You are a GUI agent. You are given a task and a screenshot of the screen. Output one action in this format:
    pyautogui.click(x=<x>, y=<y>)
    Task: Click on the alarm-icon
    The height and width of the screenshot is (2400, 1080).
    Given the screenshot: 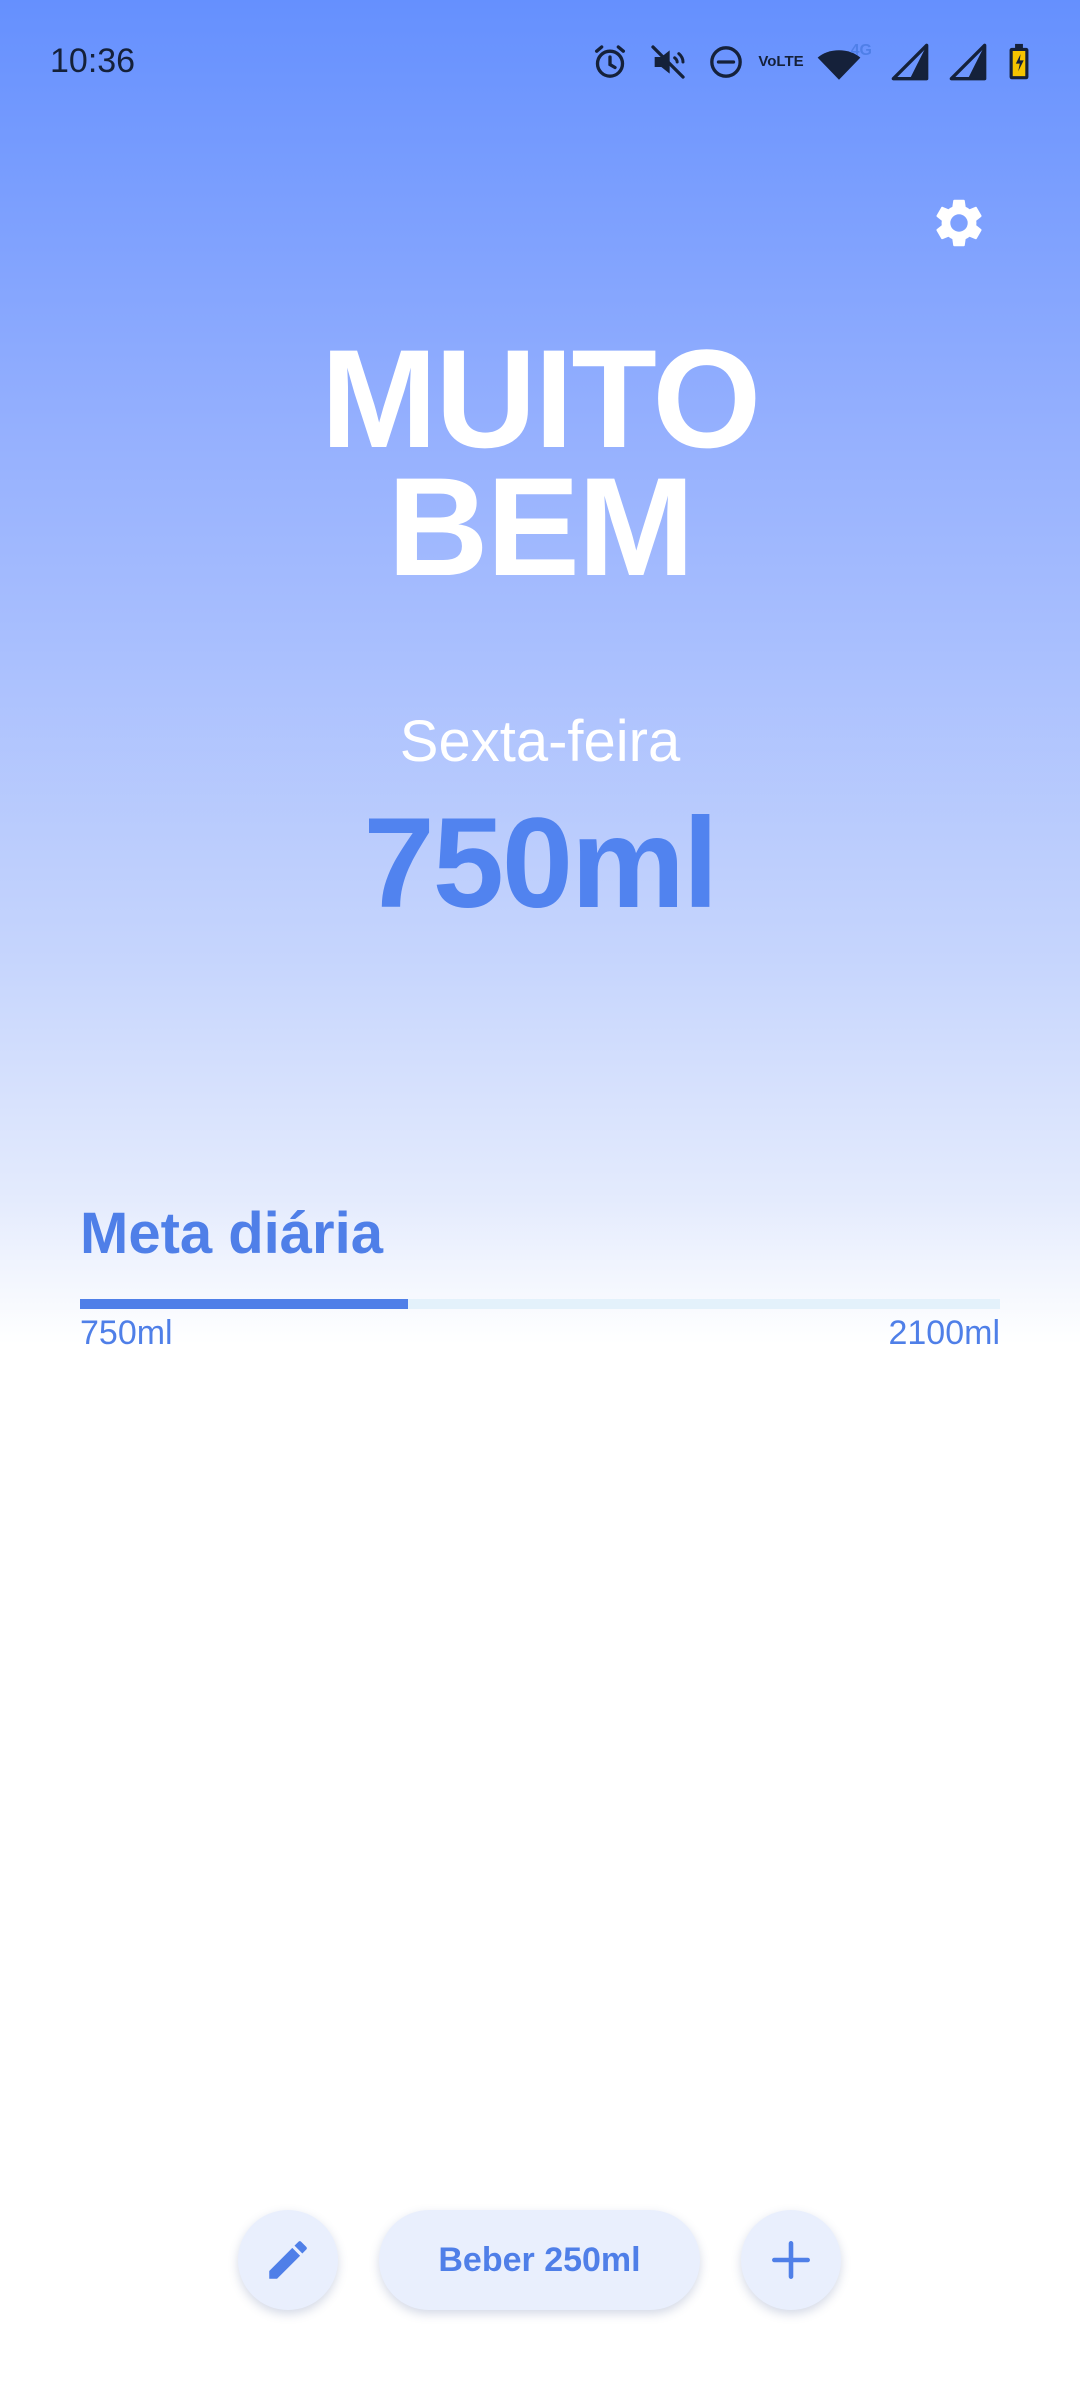 What is the action you would take?
    pyautogui.click(x=610, y=62)
    